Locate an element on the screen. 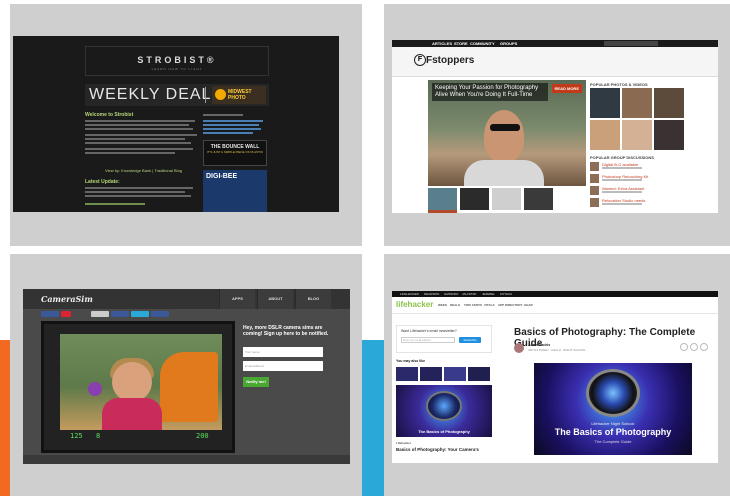  fstoppers-logo: Fstoppers is located at coordinates (450, 60).